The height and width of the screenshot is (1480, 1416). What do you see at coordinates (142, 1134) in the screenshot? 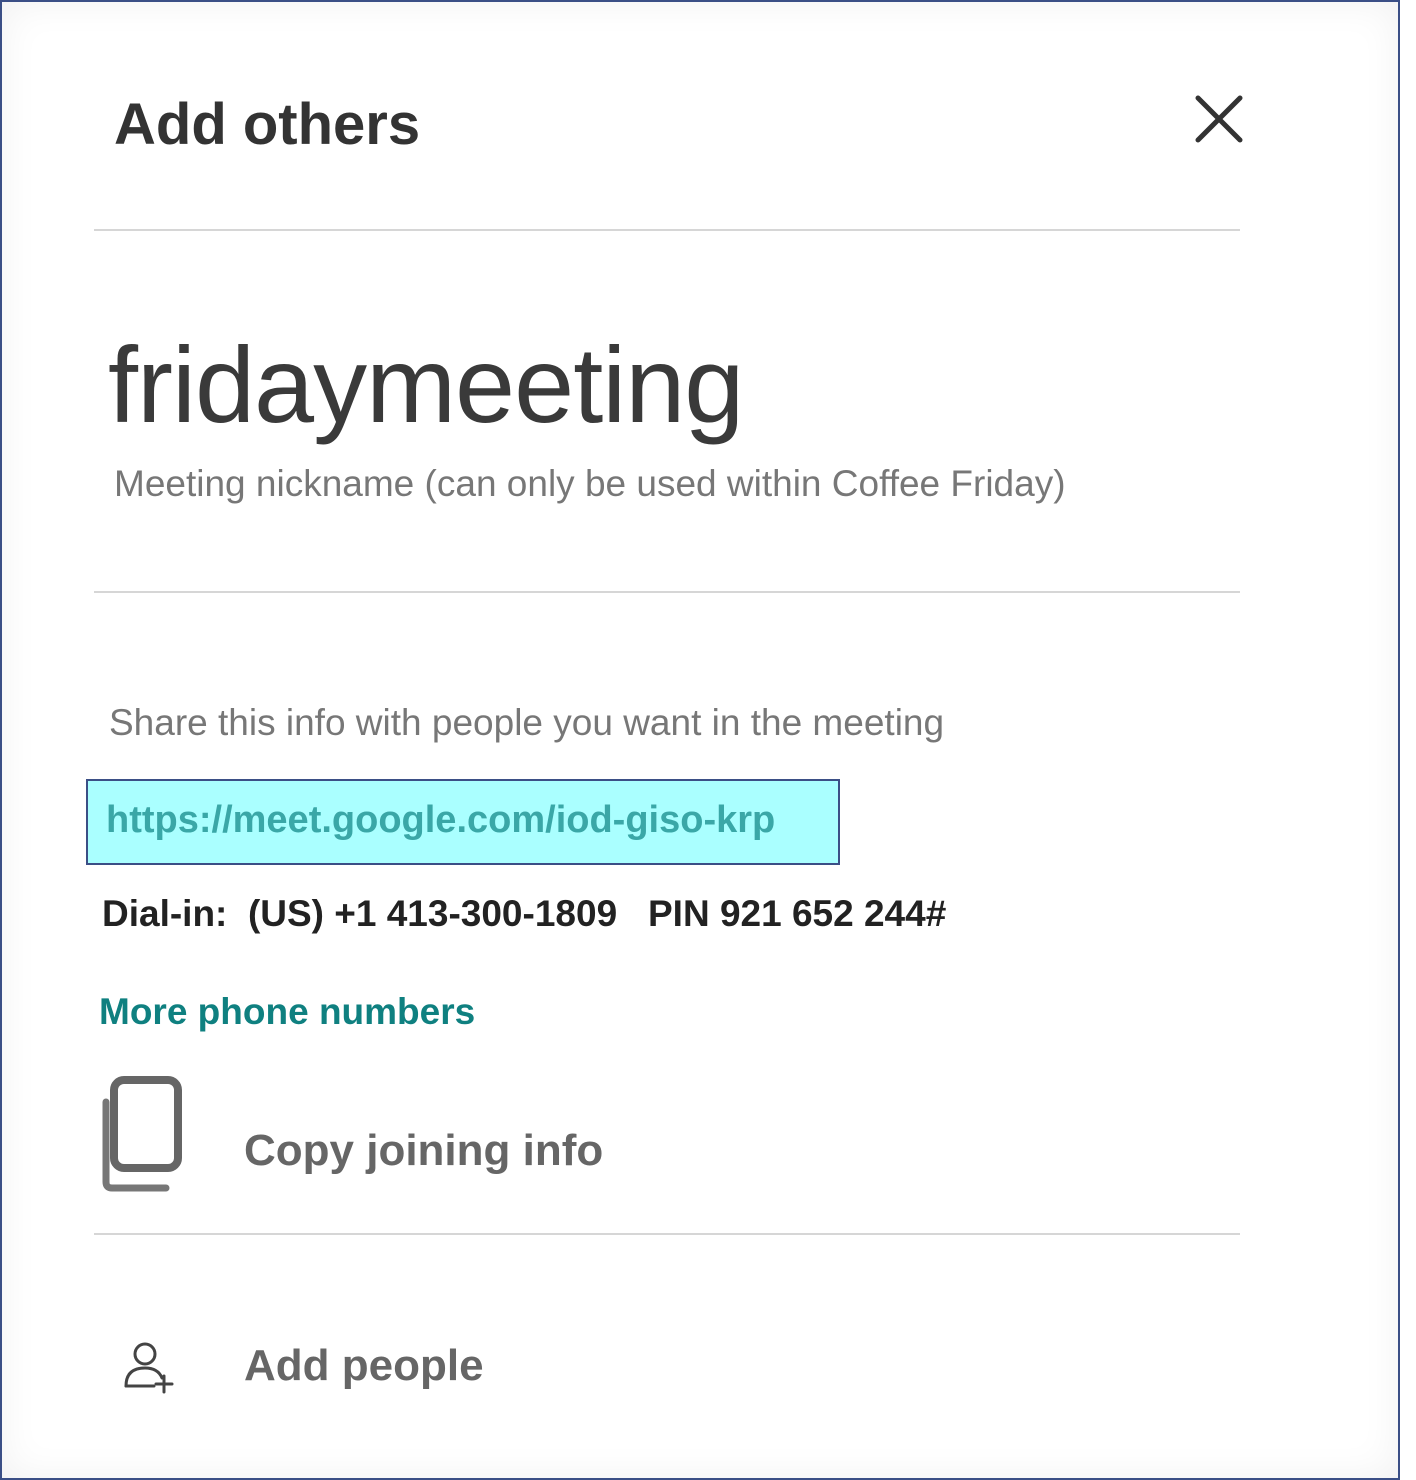
I see `copy-icon` at bounding box center [142, 1134].